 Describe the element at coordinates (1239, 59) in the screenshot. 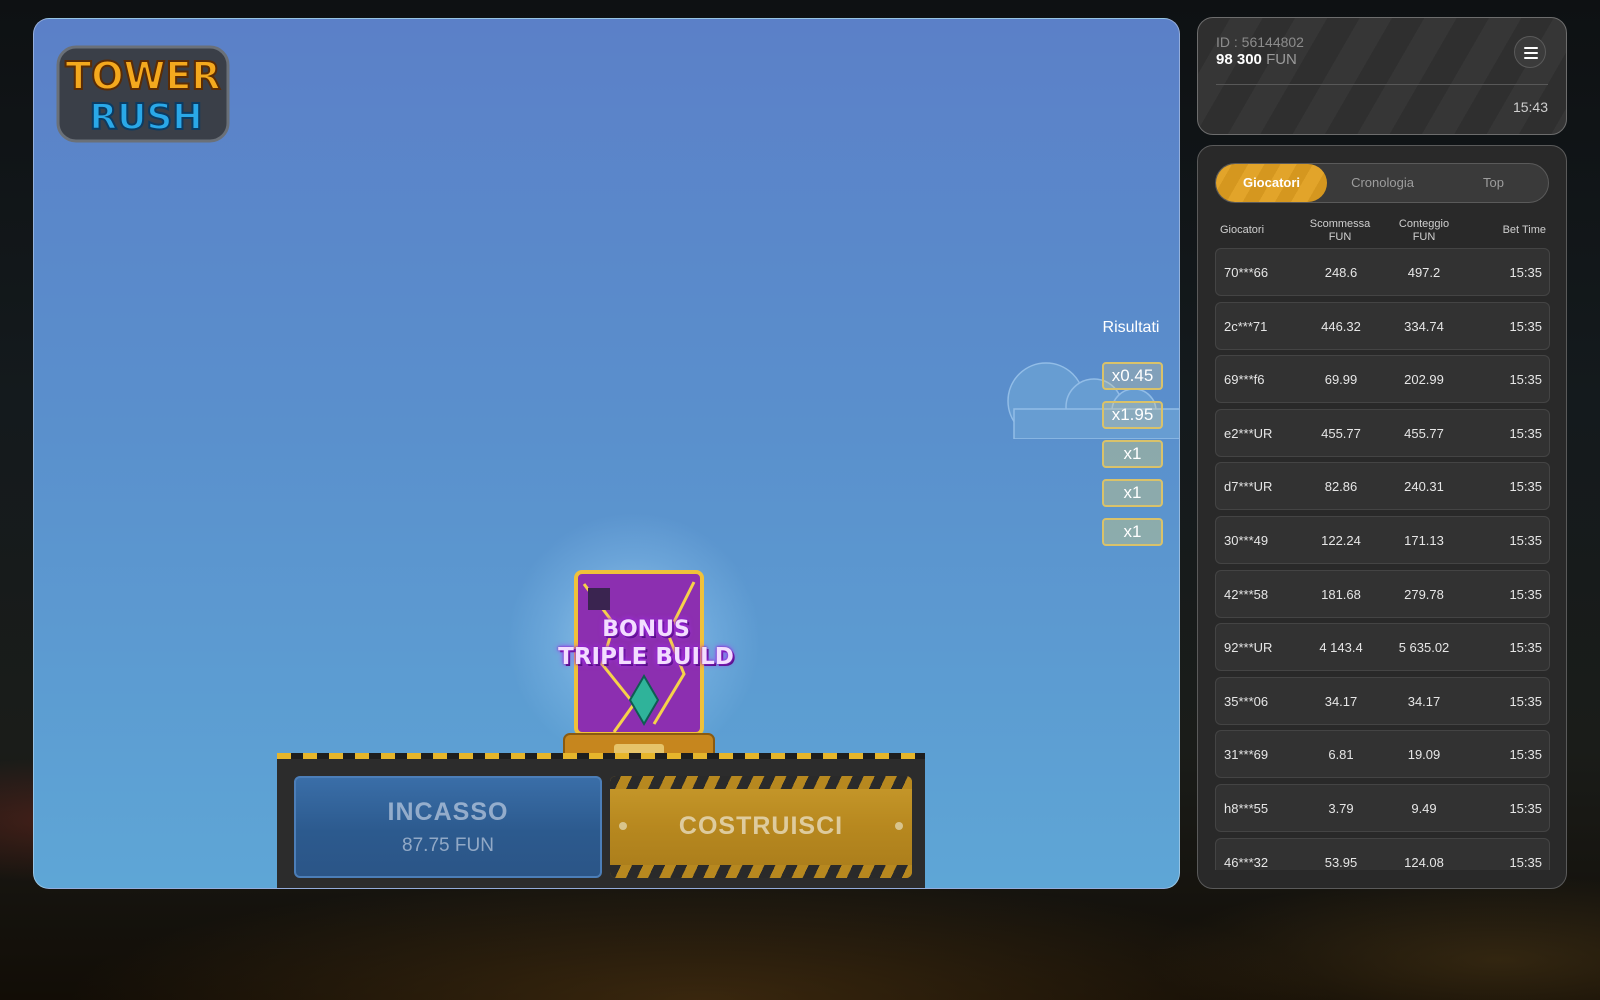

I see `balance-value: 98 300` at that location.